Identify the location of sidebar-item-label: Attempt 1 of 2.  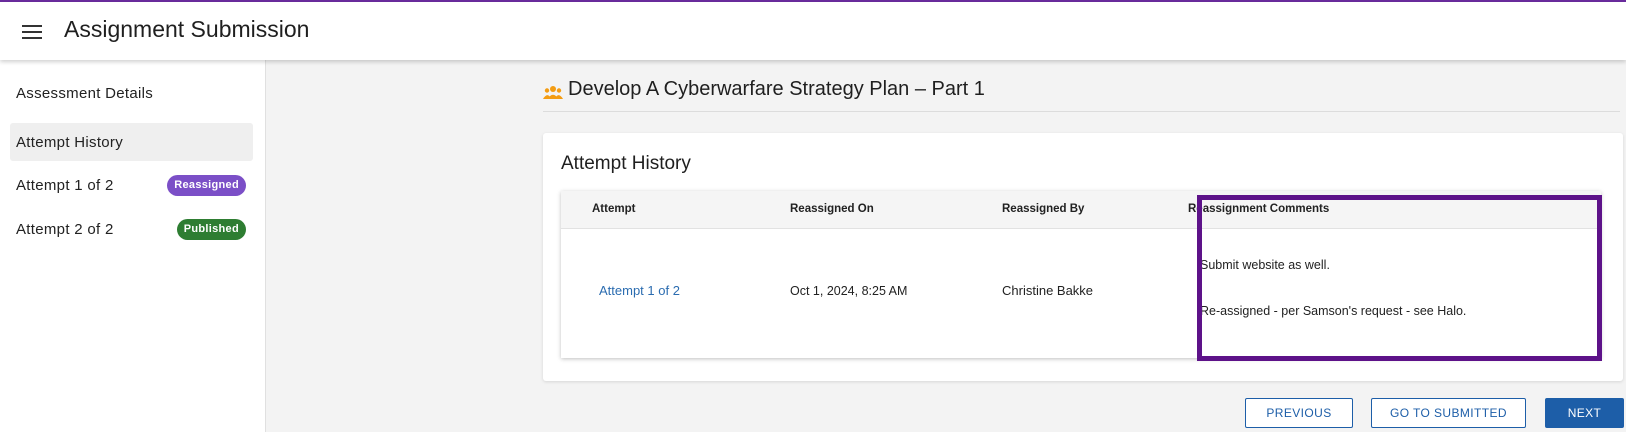
(65, 185).